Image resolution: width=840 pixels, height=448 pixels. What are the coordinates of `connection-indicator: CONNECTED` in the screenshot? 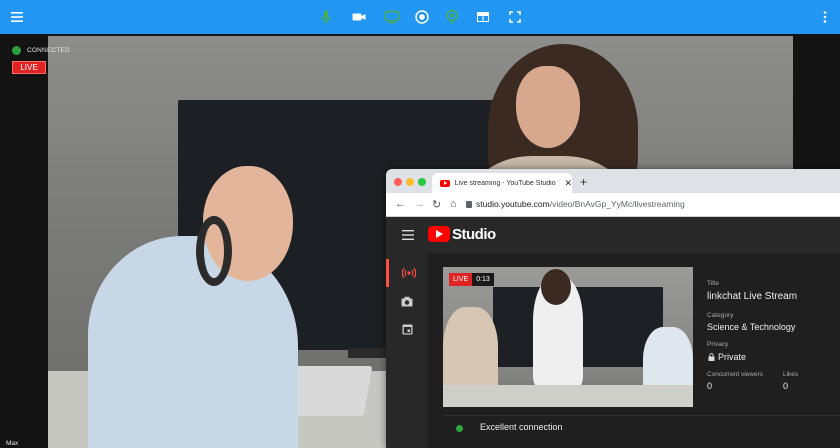 It's located at (41, 50).